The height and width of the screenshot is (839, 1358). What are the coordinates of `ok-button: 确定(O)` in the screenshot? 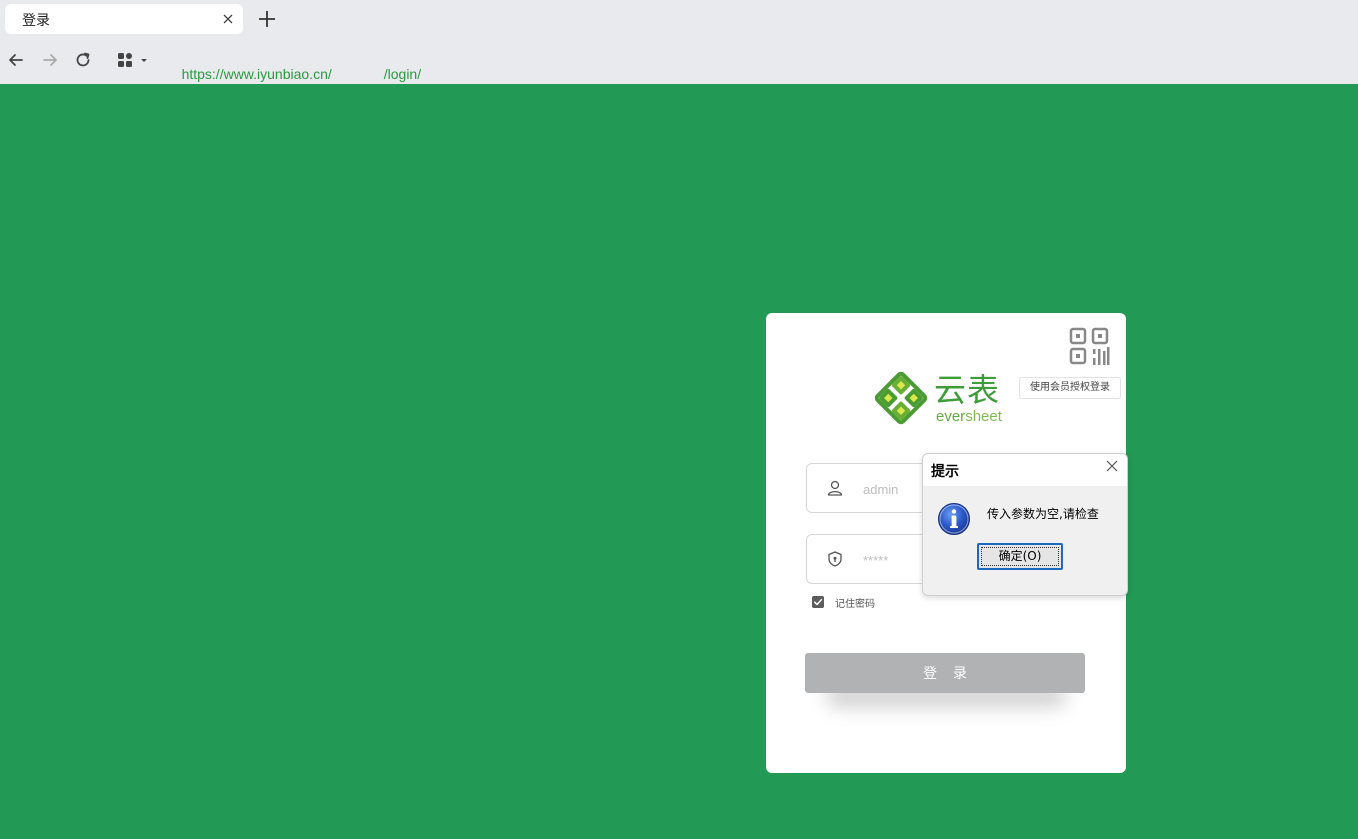 It's located at (1020, 556).